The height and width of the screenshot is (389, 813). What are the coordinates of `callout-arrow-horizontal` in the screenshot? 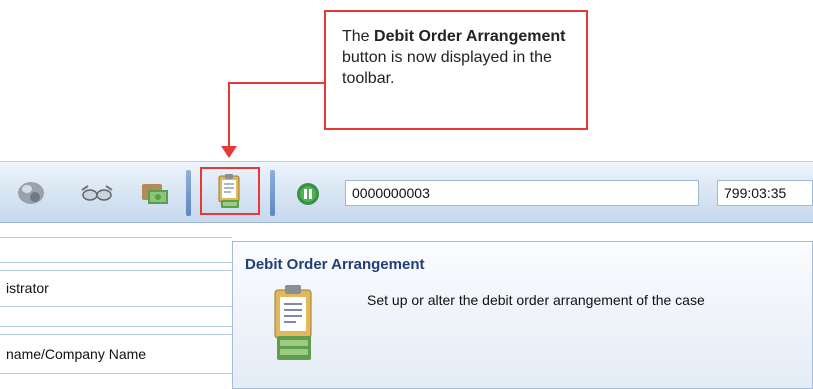 It's located at (277, 83).